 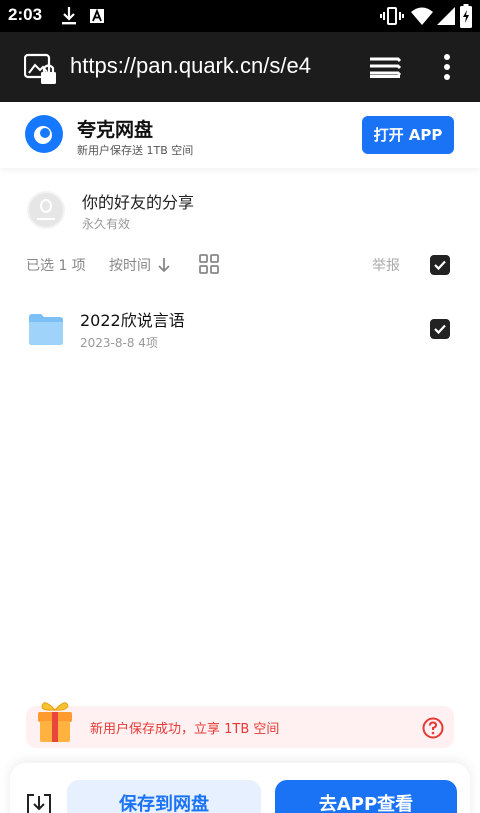 I want to click on banner-title: 夸克网盘, so click(x=115, y=130).